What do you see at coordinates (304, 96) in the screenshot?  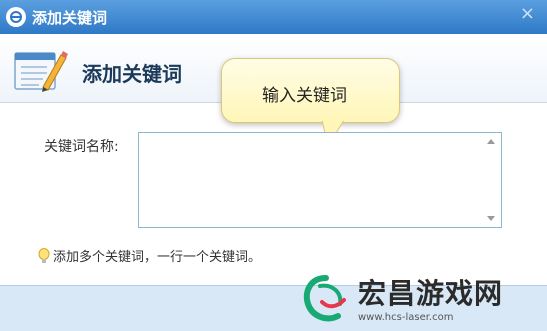 I see `tooltip-text: 输入关键词` at bounding box center [304, 96].